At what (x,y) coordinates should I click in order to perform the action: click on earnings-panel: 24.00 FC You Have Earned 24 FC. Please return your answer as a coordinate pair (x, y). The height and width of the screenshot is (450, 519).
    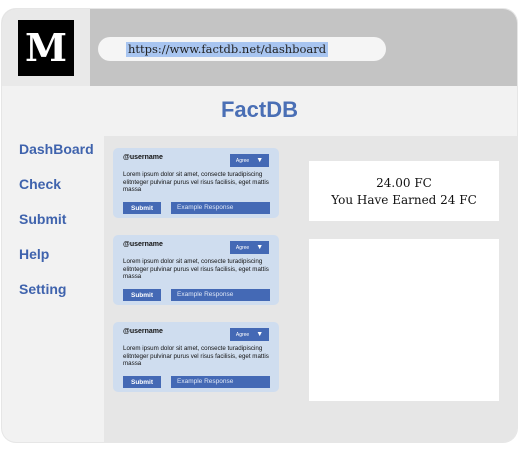
    Looking at the image, I should click on (404, 191).